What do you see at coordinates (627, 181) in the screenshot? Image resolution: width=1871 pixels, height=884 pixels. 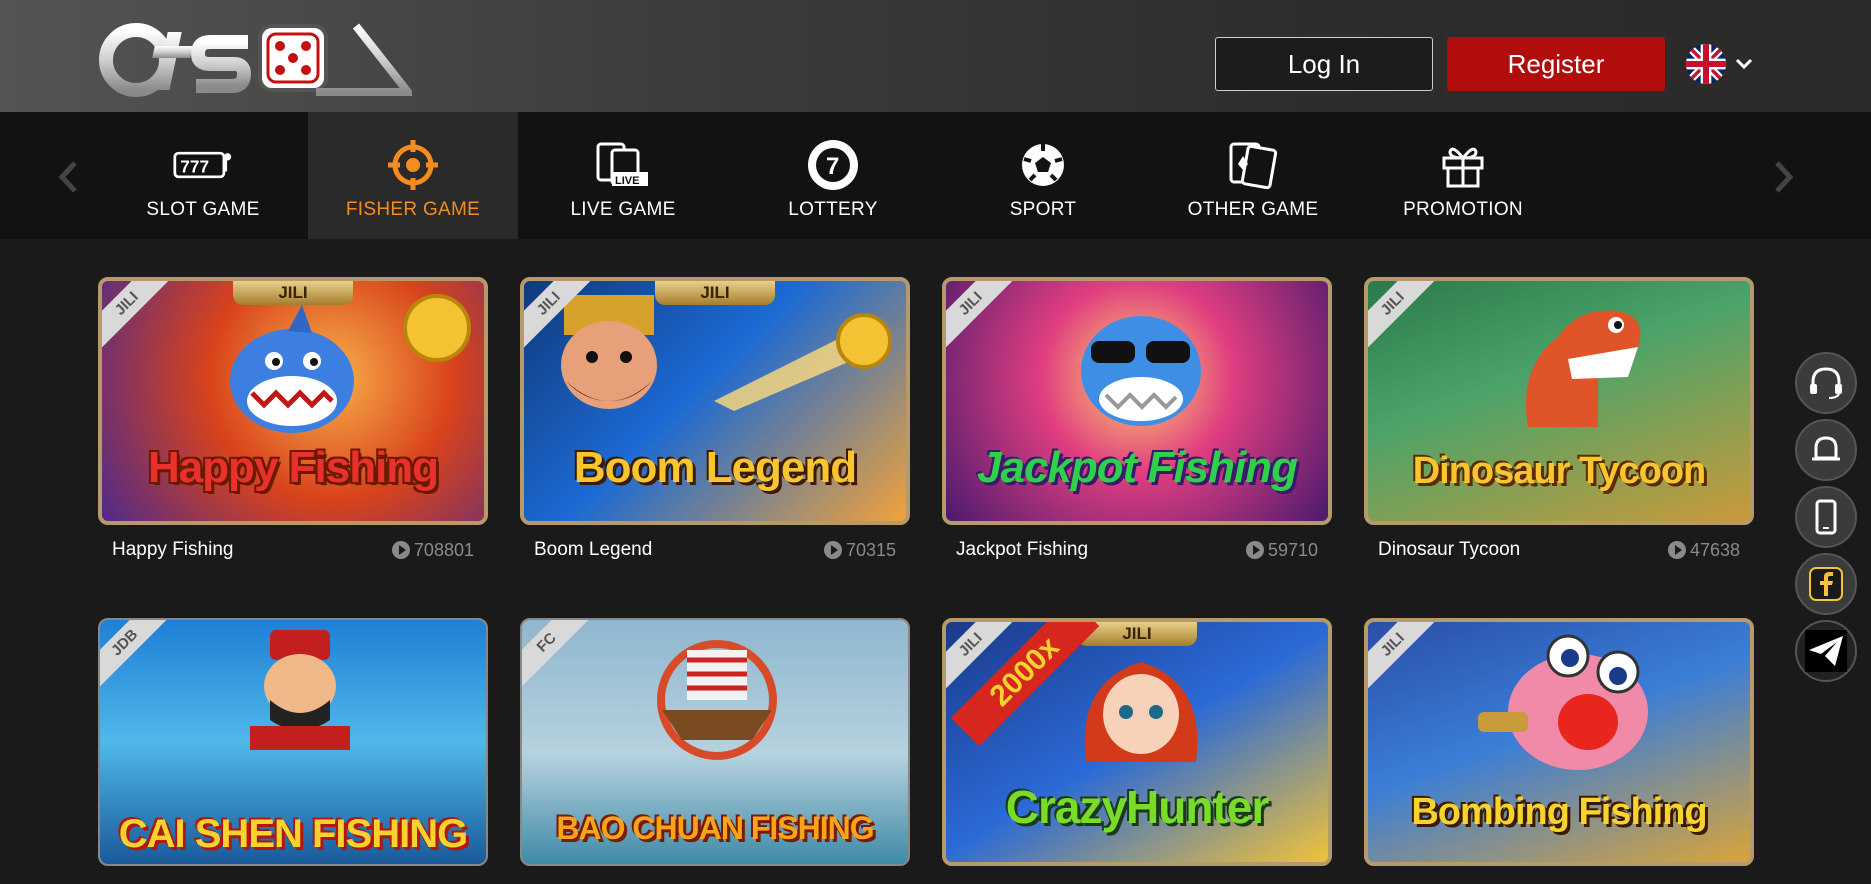 I see `svg-text: LIVE` at bounding box center [627, 181].